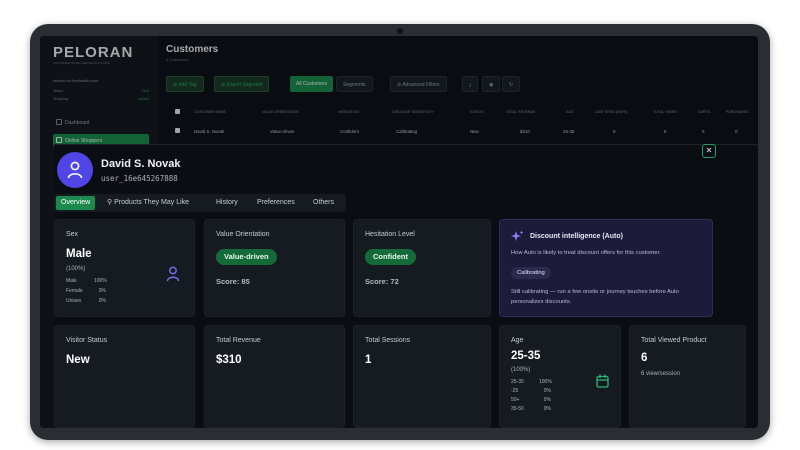 This screenshot has width=800, height=450. Describe the element at coordinates (422, 376) in the screenshot. I see `total-sessions-card: Total Sessions 1` at that location.